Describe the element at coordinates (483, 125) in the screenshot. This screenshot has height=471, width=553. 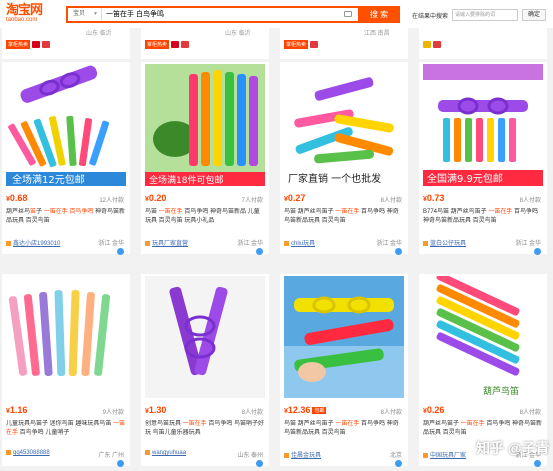
I see `product-image: 全国满9.9元包邮` at that location.